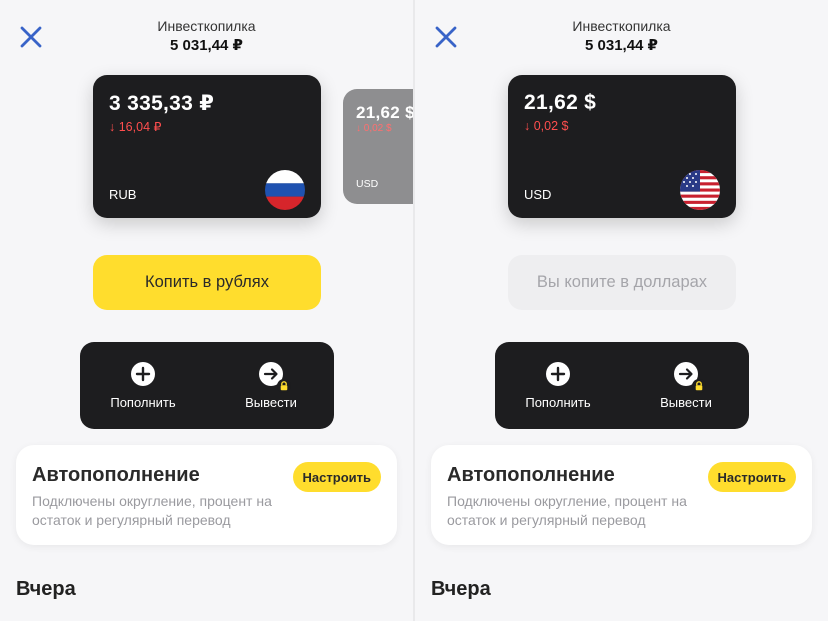 Image resolution: width=828 pixels, height=621 pixels. I want to click on card-change: ↓ 16,04 ₽, so click(135, 127).